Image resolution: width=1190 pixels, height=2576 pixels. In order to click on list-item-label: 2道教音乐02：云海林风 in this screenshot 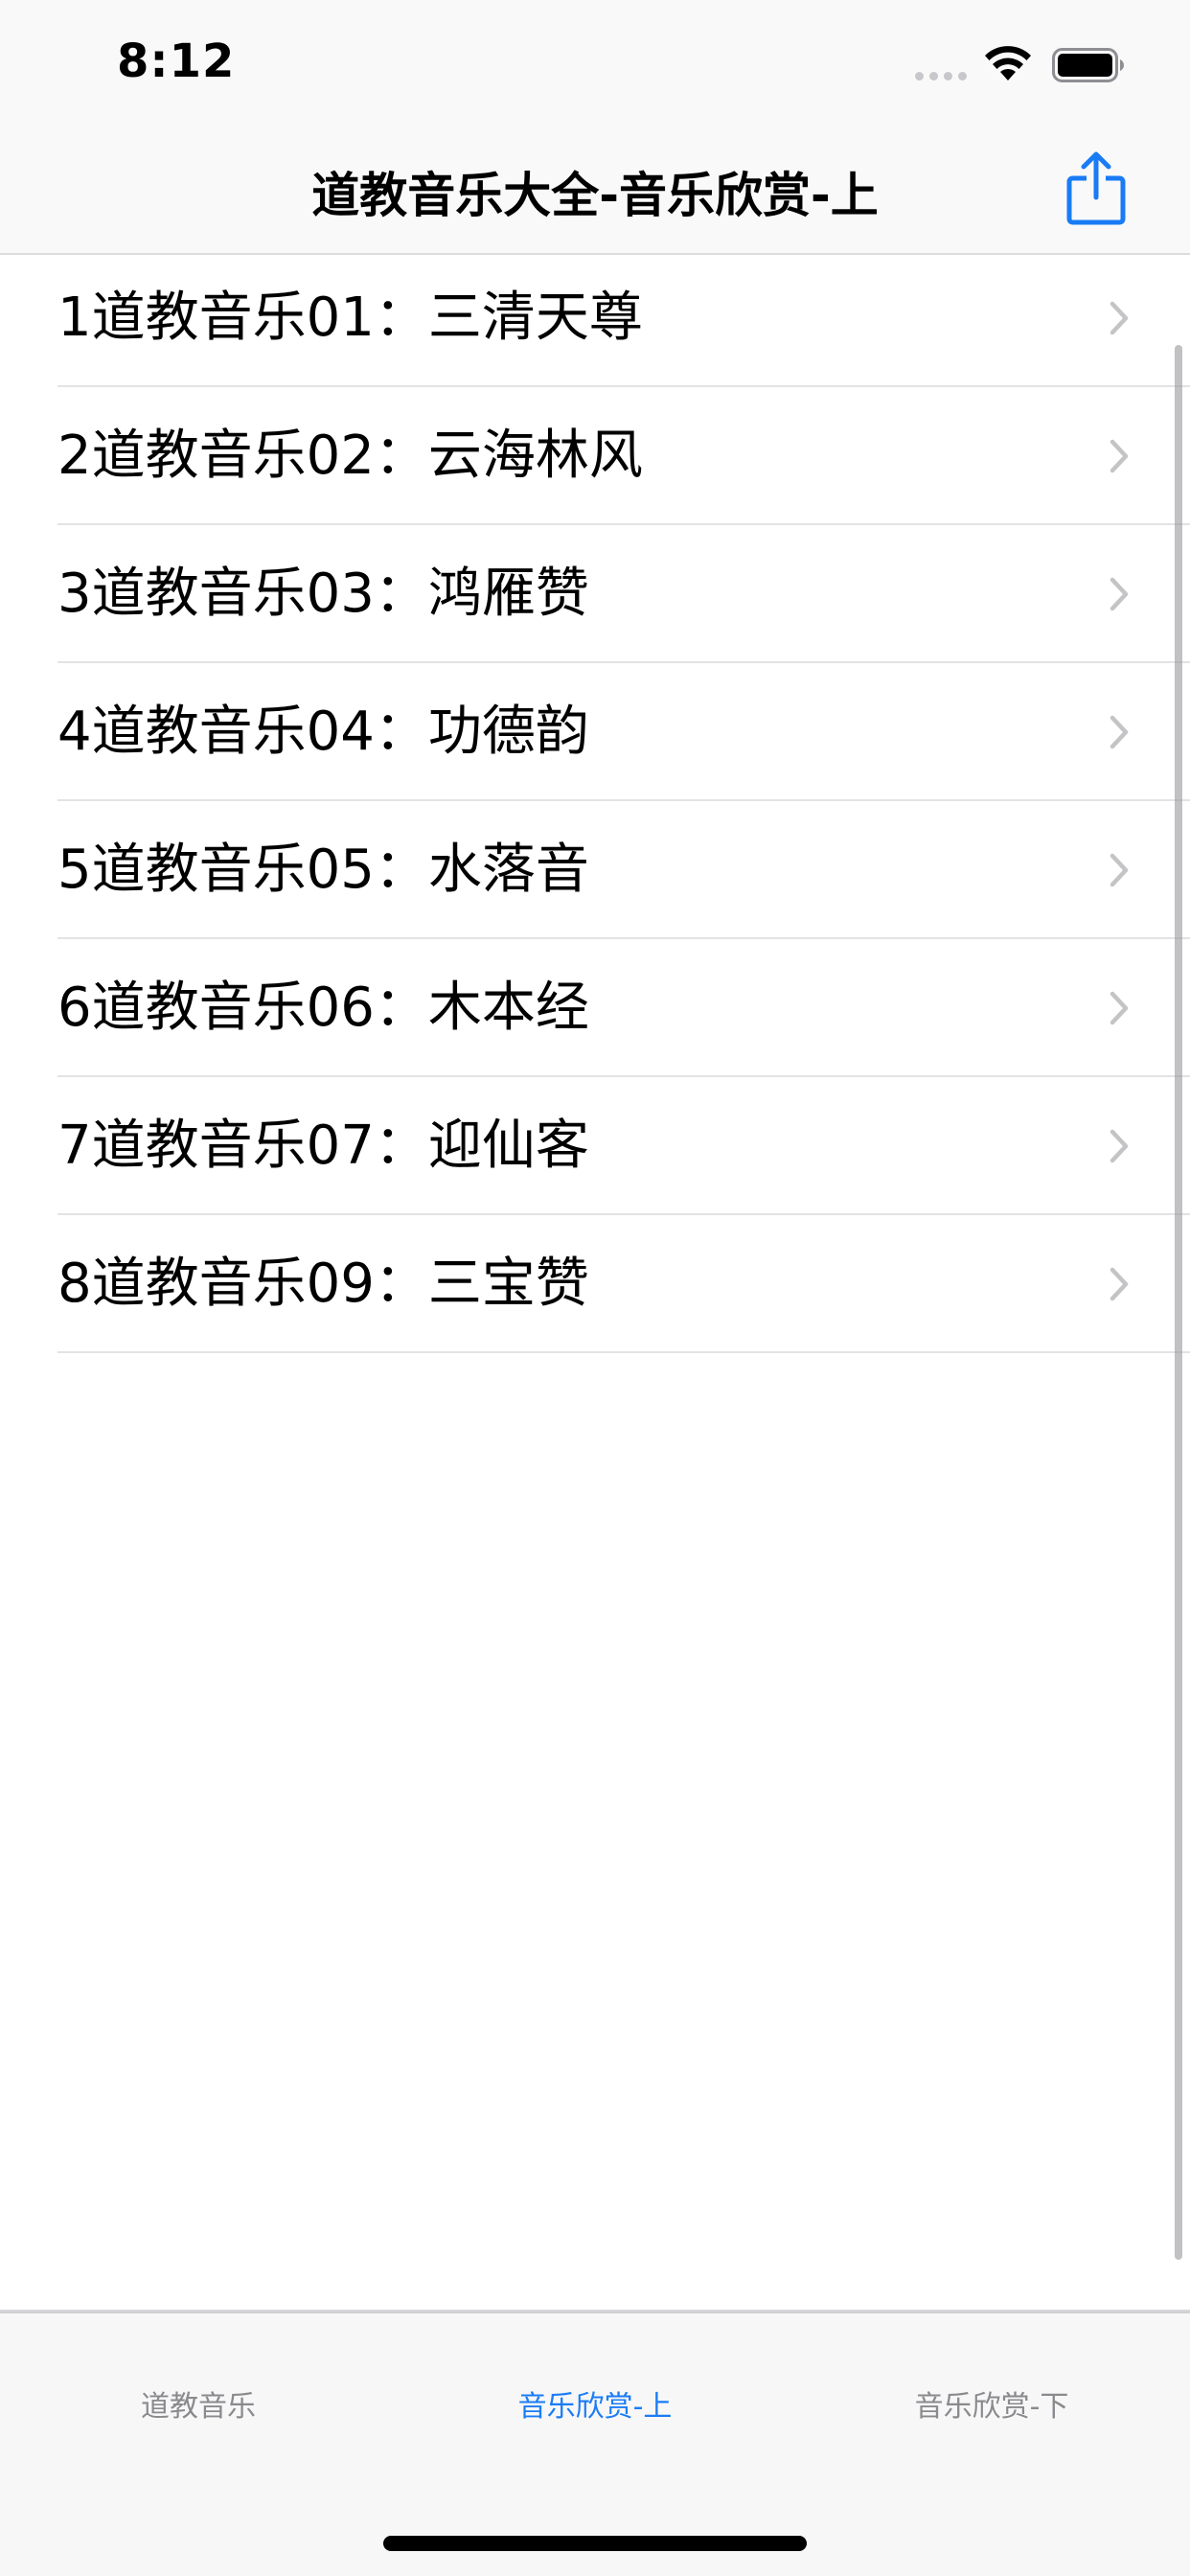, I will do `click(350, 456)`.